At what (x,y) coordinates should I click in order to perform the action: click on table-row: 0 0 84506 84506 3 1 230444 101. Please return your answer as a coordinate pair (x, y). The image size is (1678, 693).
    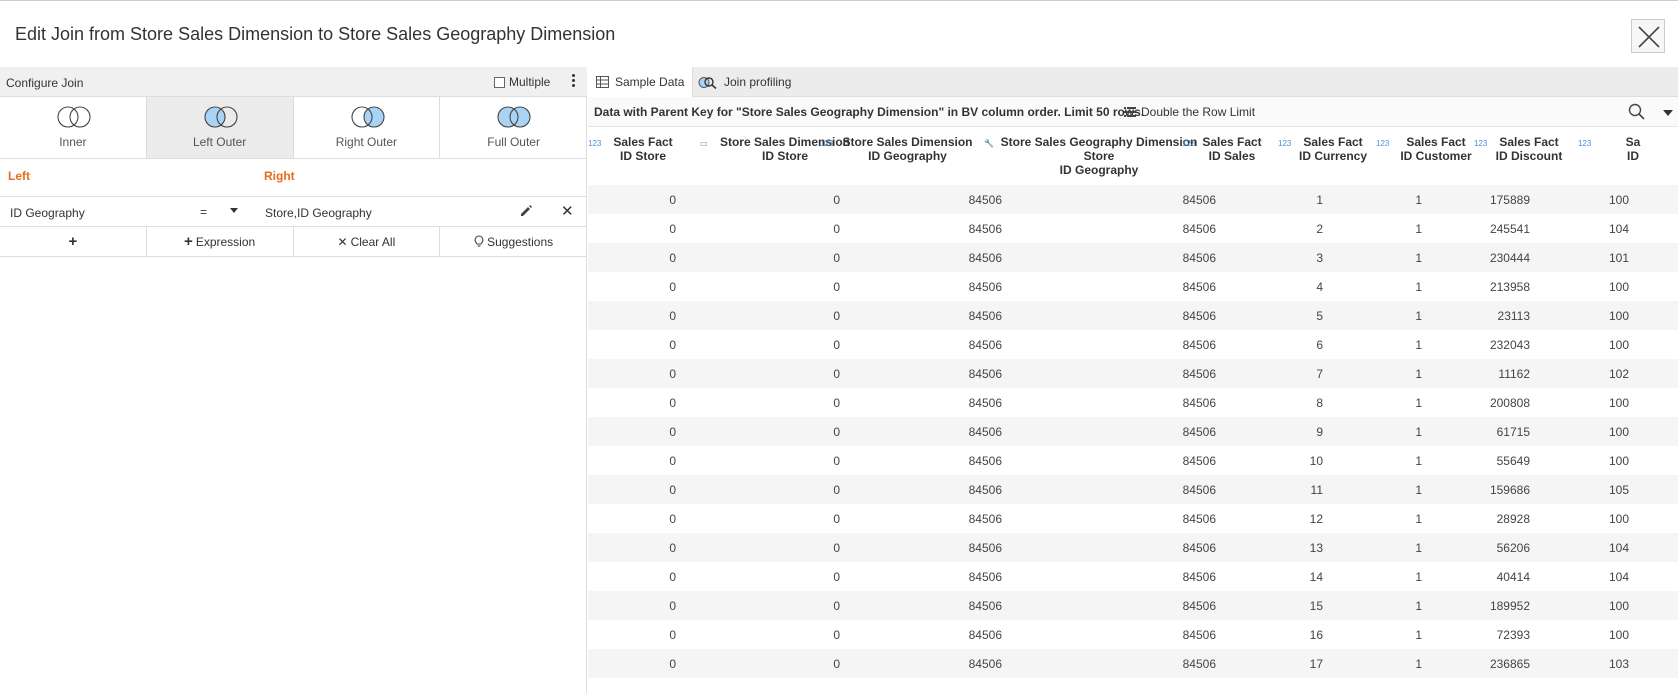
    Looking at the image, I should click on (1133, 257).